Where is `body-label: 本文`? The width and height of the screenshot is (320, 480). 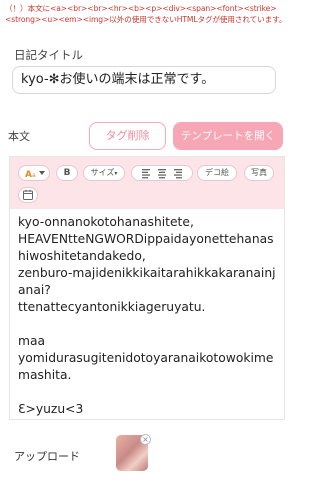 body-label: 本文 is located at coordinates (19, 136).